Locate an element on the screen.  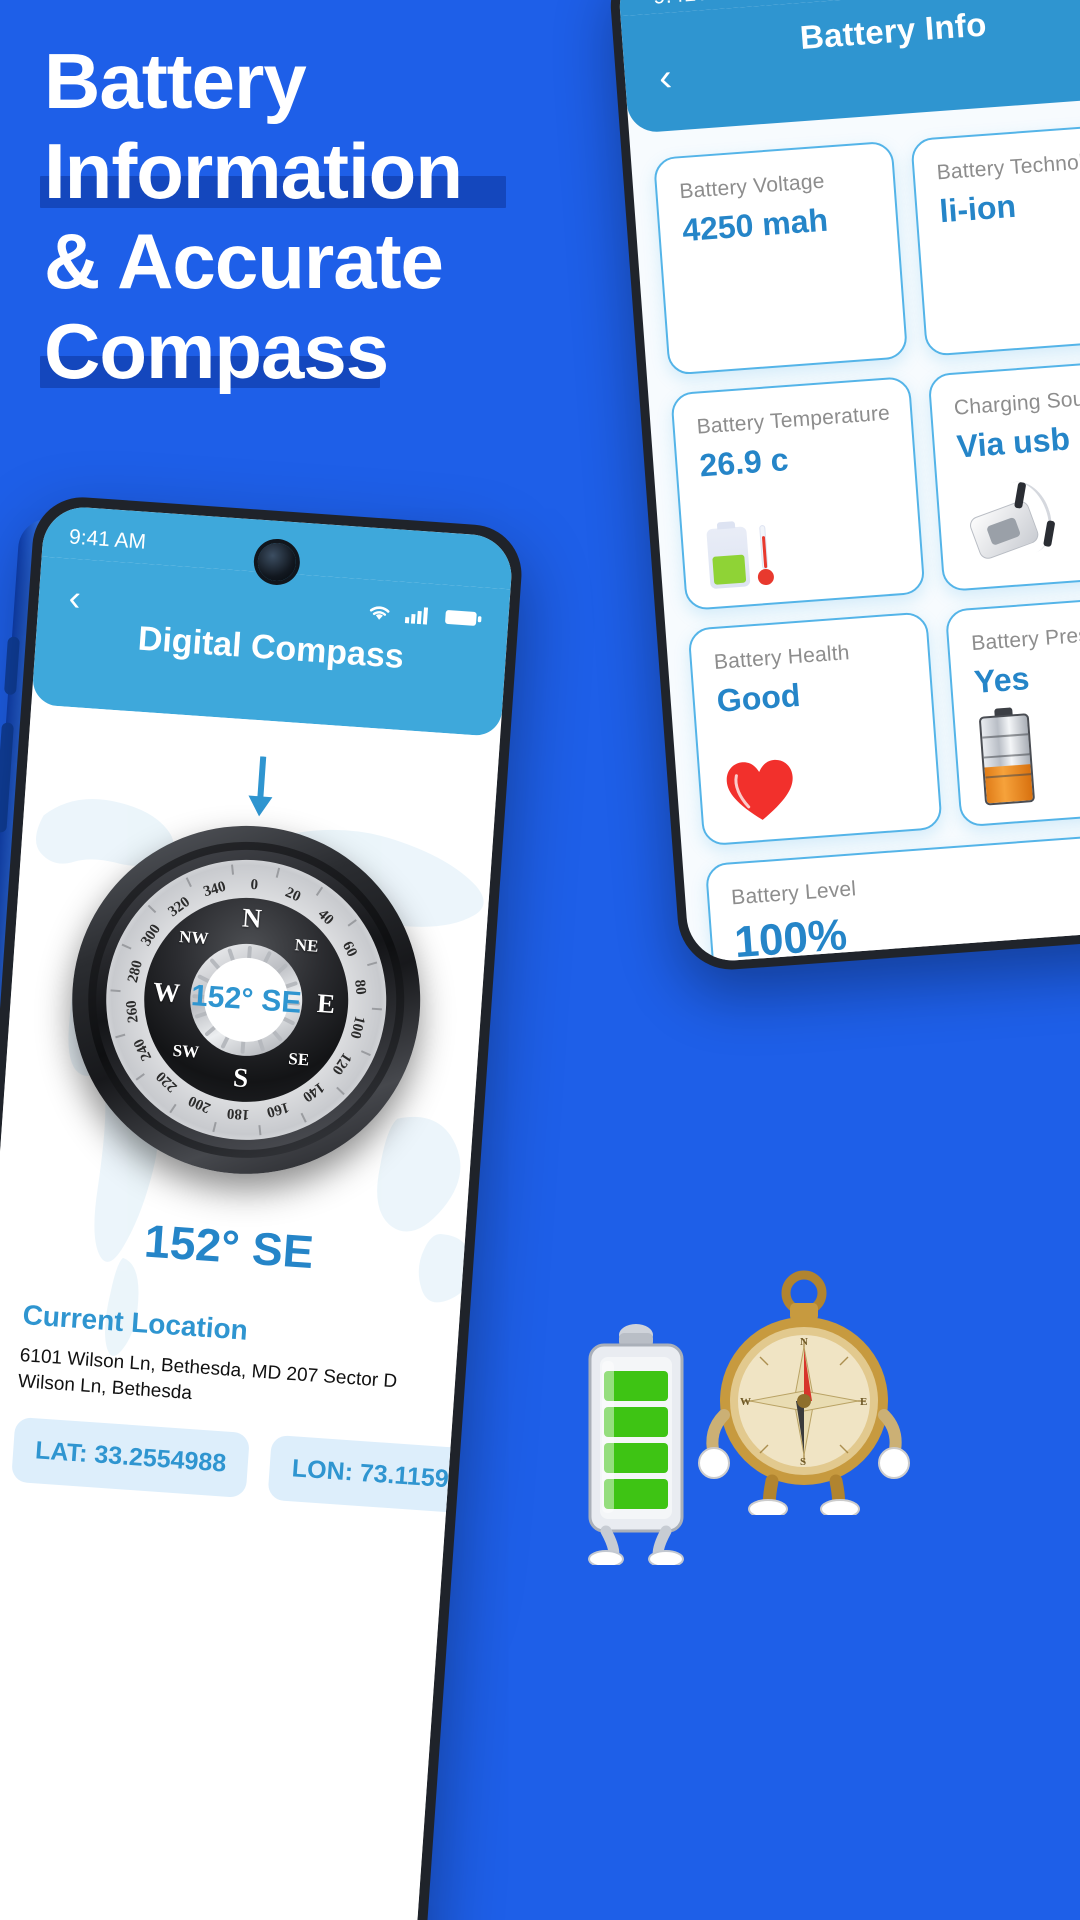
card-label: Battery Technology is located at coordinates (1007, 166).